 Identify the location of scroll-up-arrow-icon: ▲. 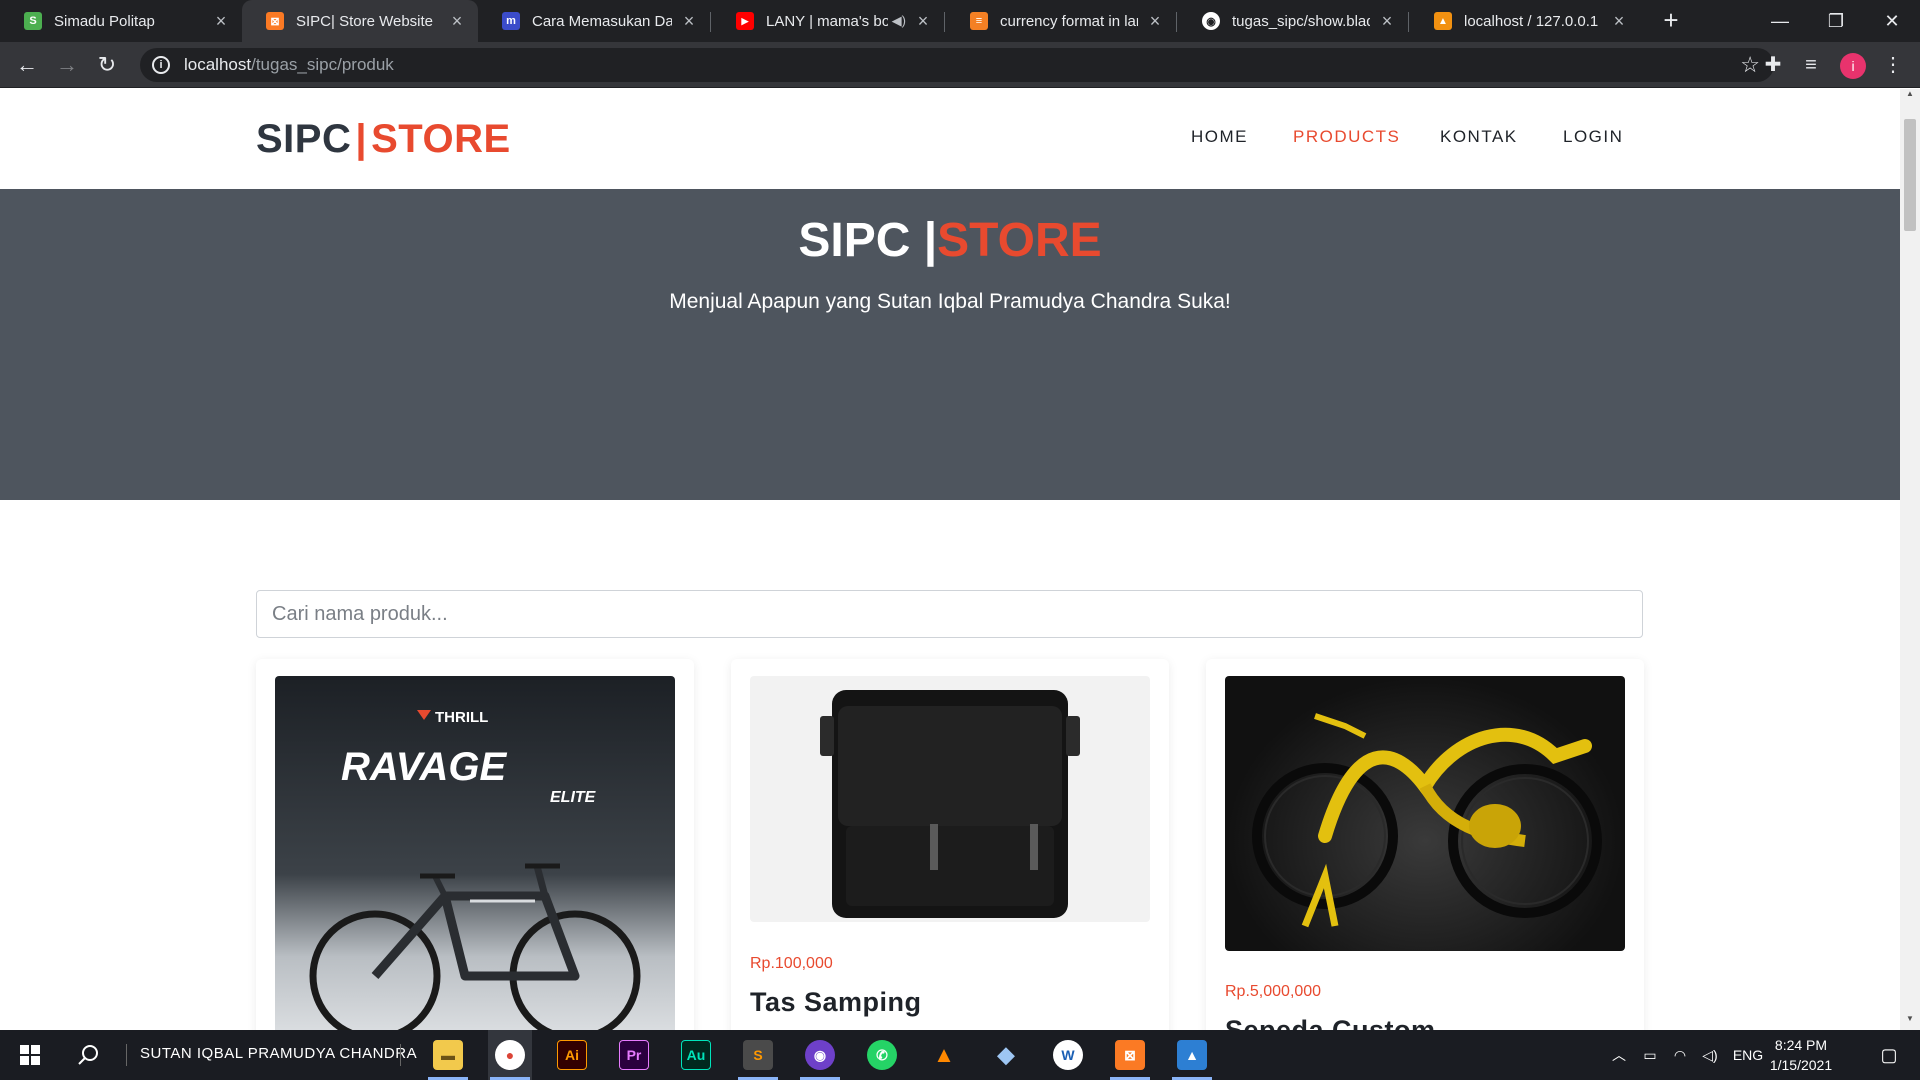
(1910, 97).